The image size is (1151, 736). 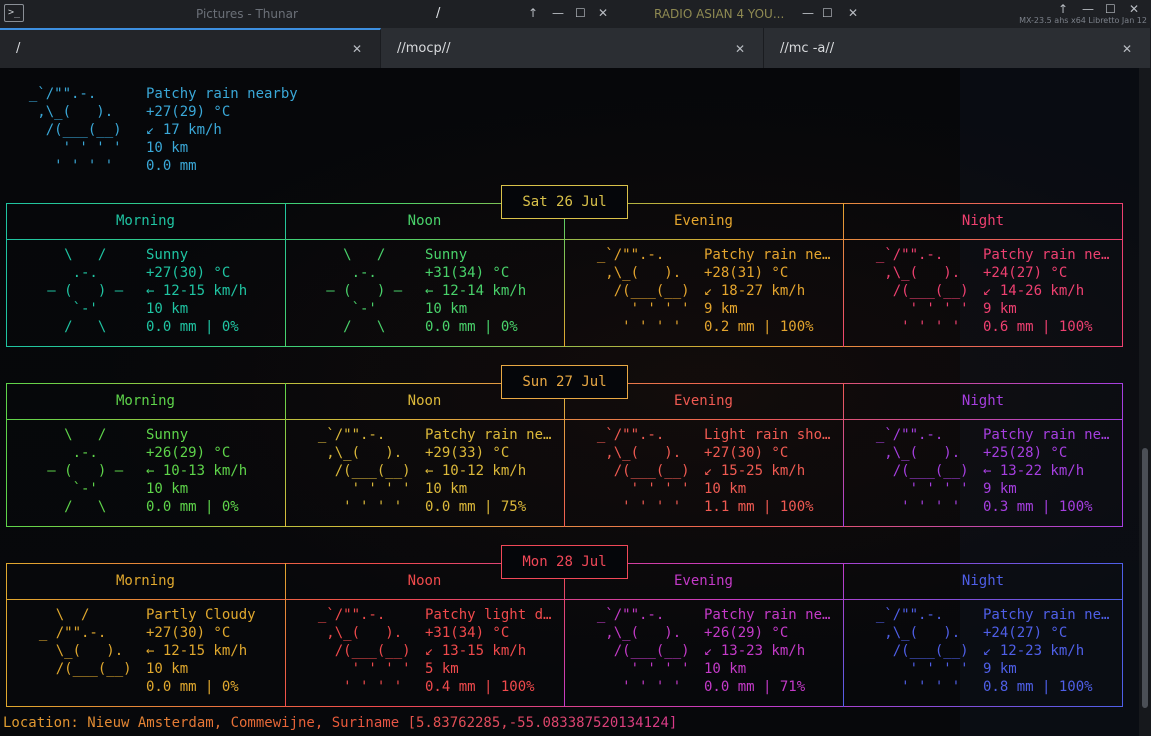 I want to click on detail-line: ← 10-12 km/h, so click(x=476, y=471).